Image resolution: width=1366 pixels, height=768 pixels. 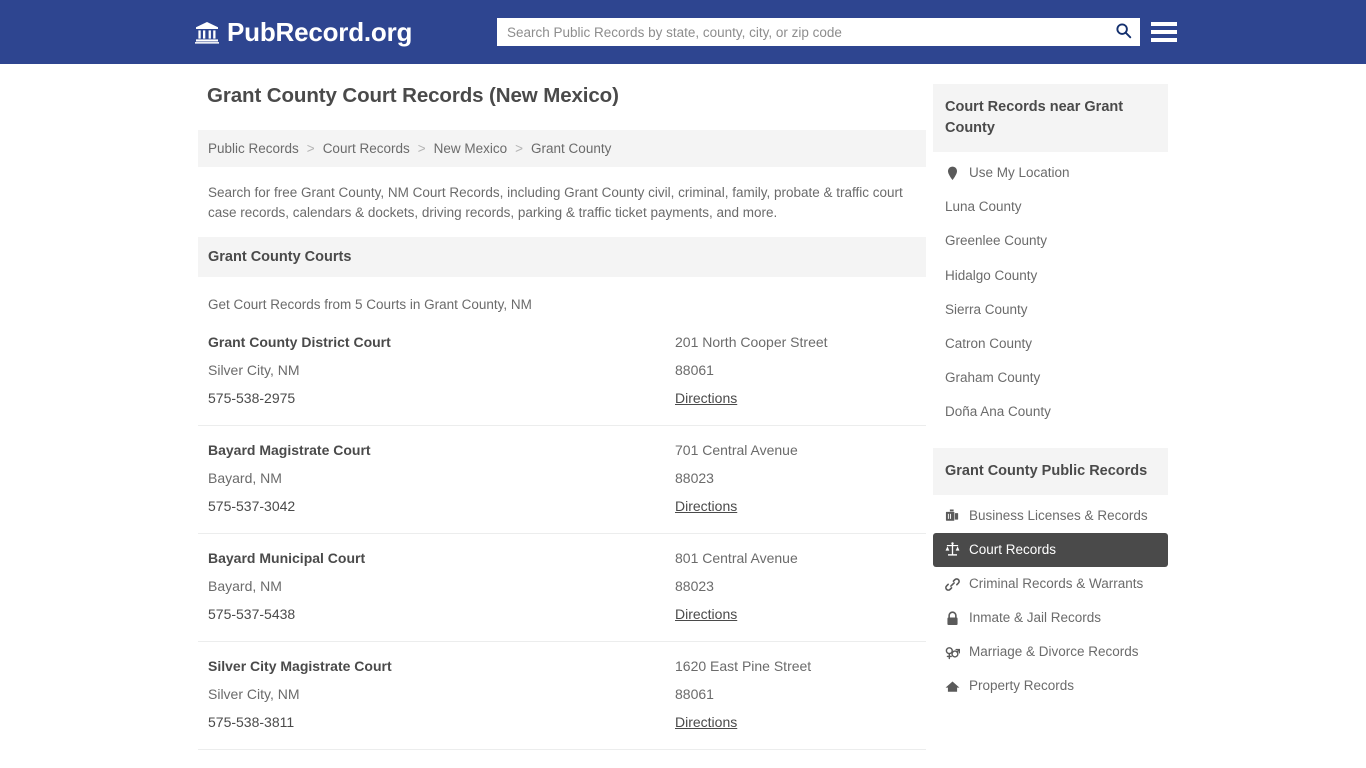 What do you see at coordinates (952, 173) in the screenshot?
I see `map-pin-icon` at bounding box center [952, 173].